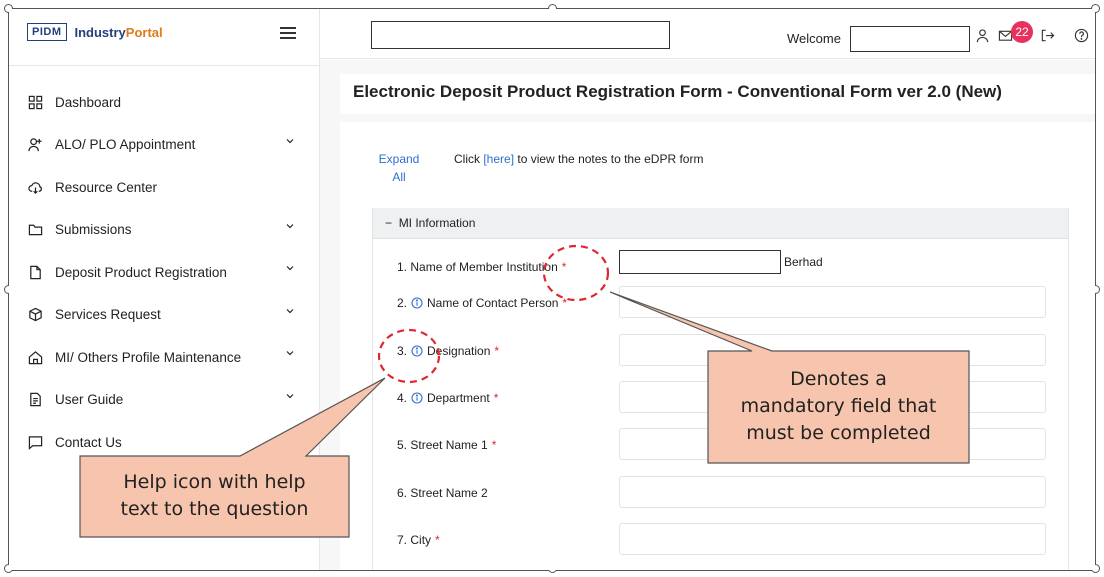 The height and width of the screenshot is (577, 1104). Describe the element at coordinates (35, 188) in the screenshot. I see `cloud-download-icon` at that location.